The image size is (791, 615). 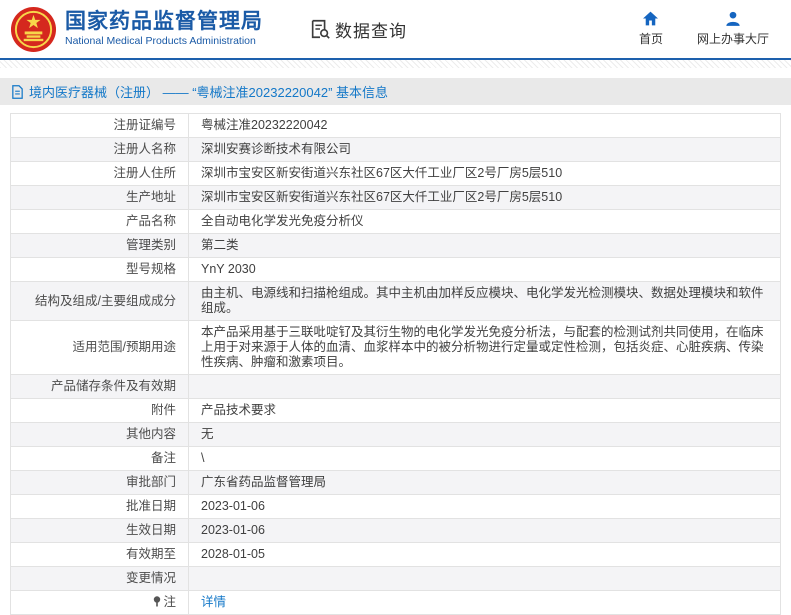 What do you see at coordinates (157, 601) in the screenshot?
I see `note-pin-icon` at bounding box center [157, 601].